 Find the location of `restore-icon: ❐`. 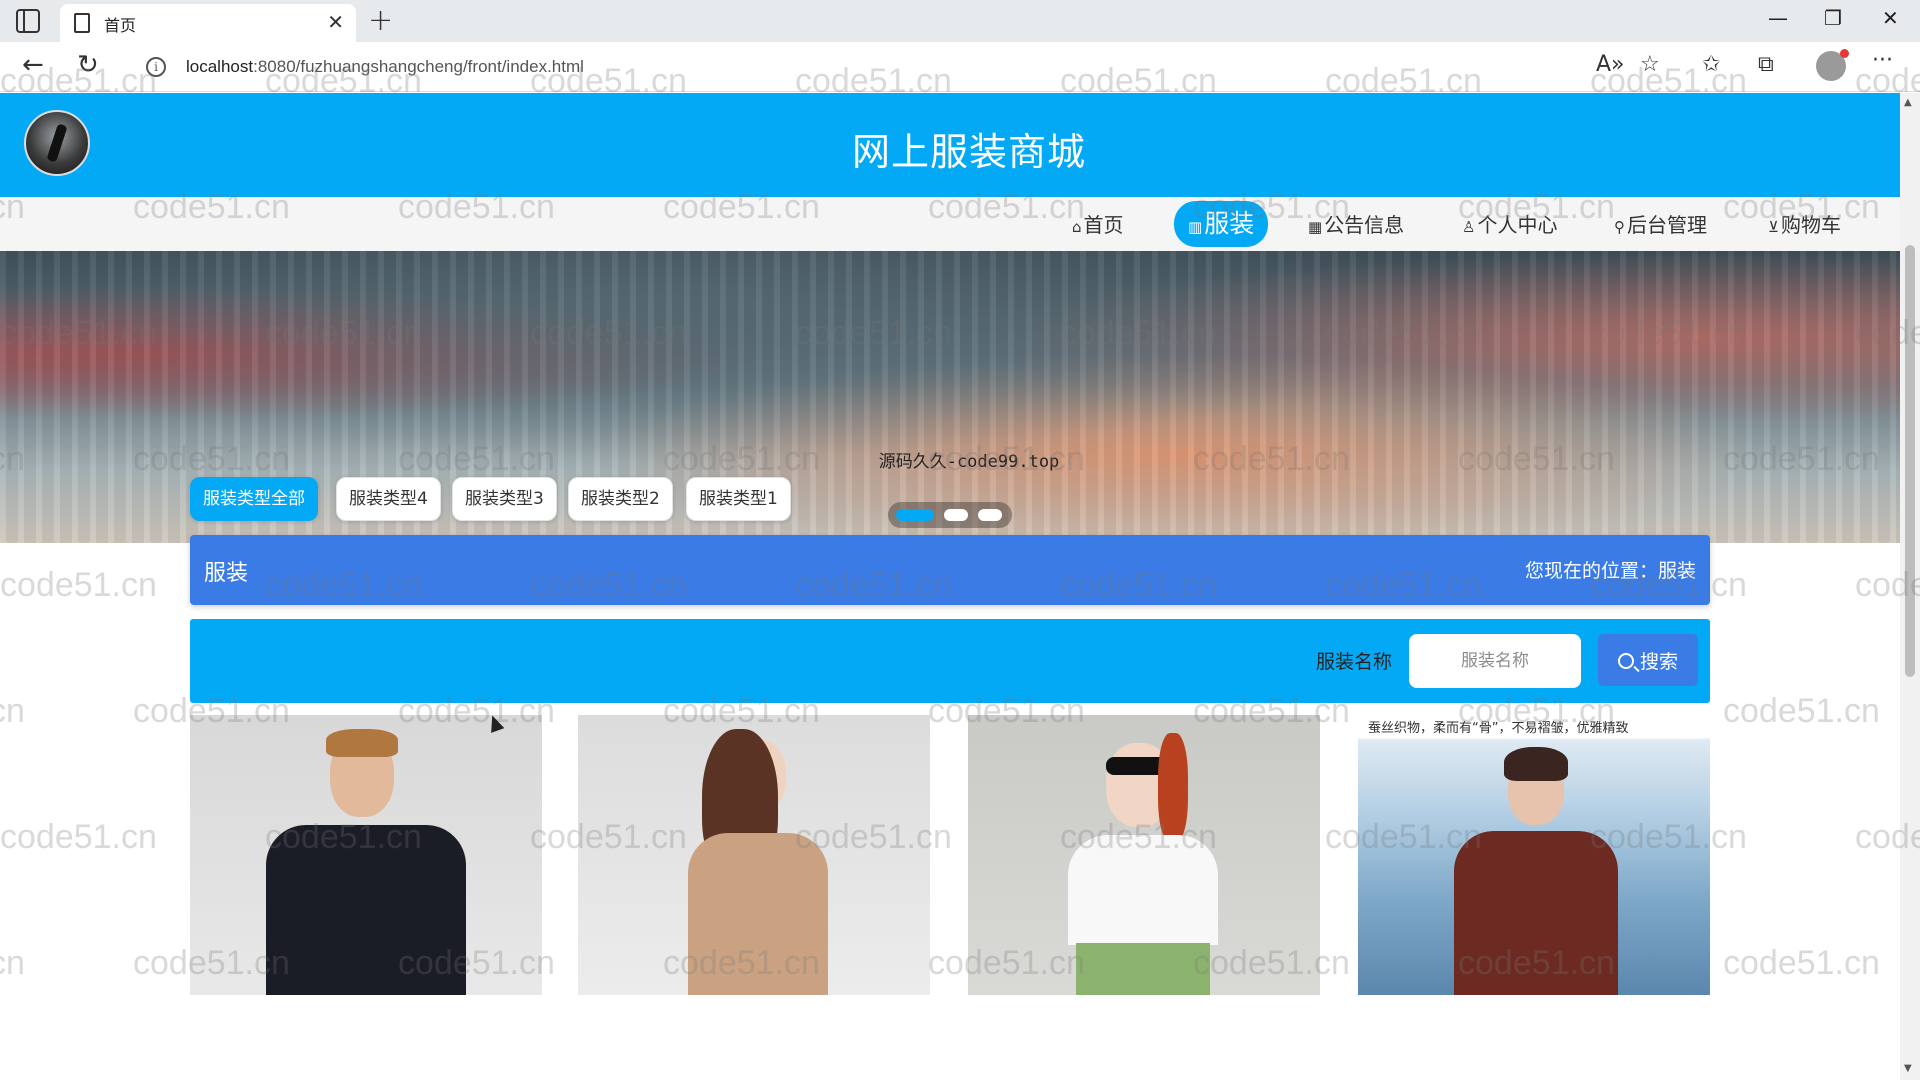

restore-icon: ❐ is located at coordinates (1833, 18).